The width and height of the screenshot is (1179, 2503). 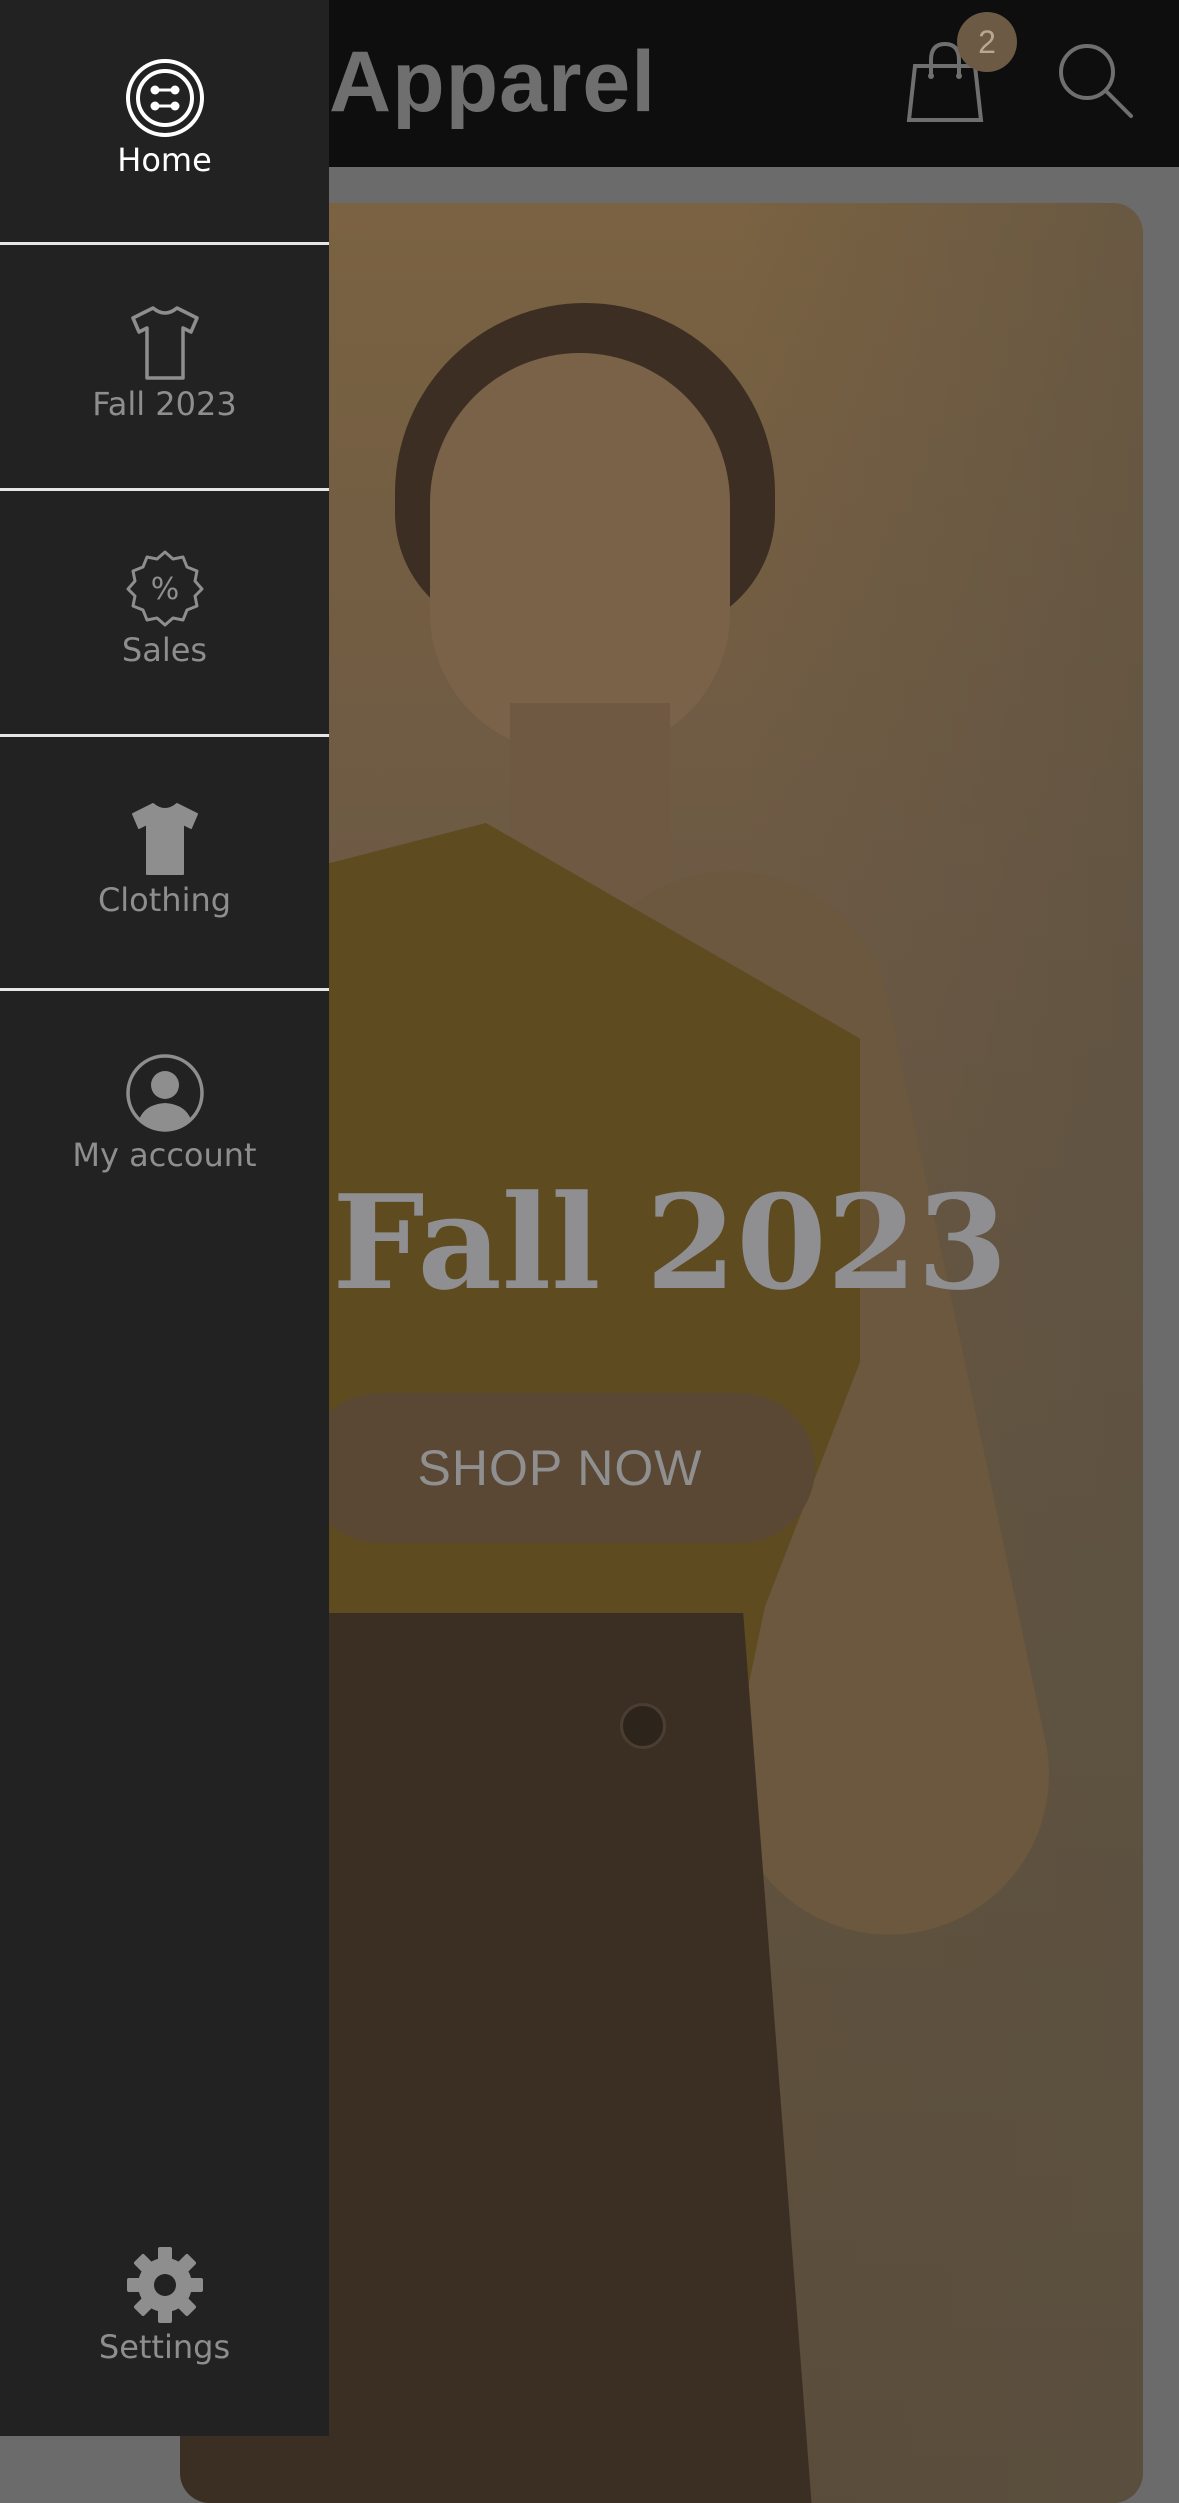 I want to click on nav-item-fall-2023: Fall 2023, so click(x=164, y=363).